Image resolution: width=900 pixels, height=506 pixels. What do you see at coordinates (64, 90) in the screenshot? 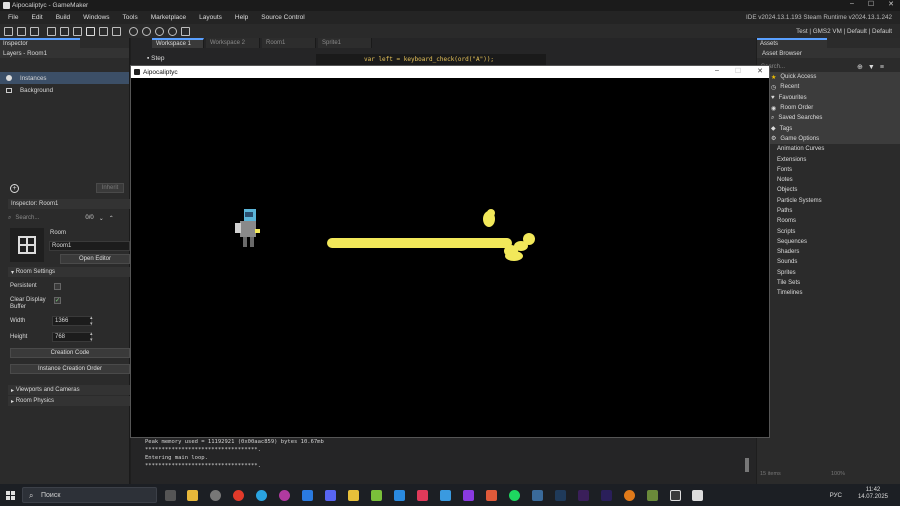
I see `layer-background: Background` at bounding box center [64, 90].